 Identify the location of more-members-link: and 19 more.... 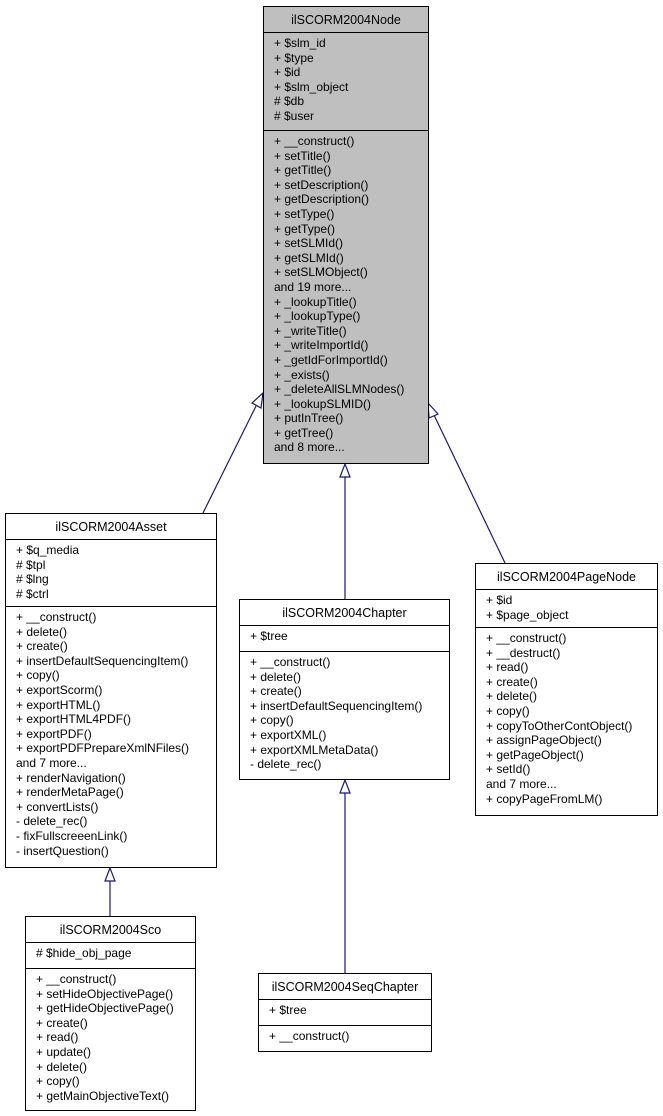
(351, 287).